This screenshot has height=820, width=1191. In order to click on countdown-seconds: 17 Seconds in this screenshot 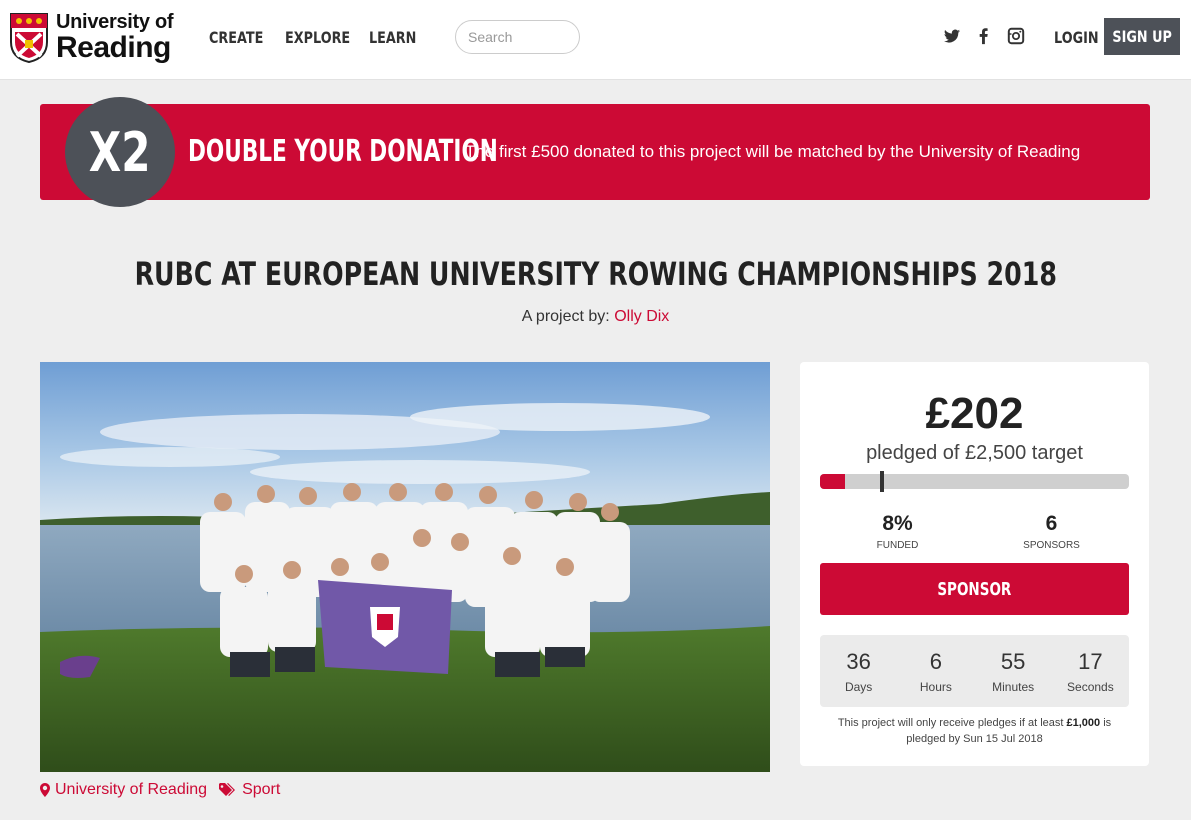, I will do `click(1090, 671)`.